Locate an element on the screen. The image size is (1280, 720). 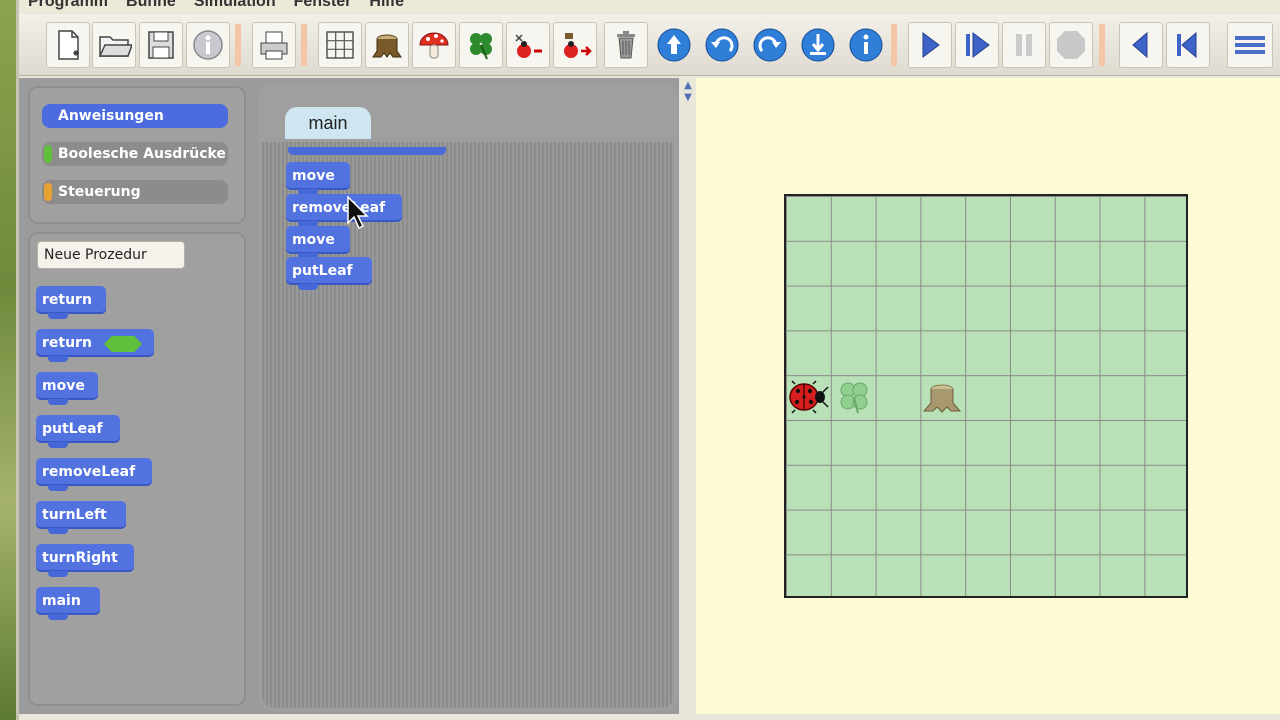
palette-block-putleaf: putLeaf is located at coordinates (78, 431).